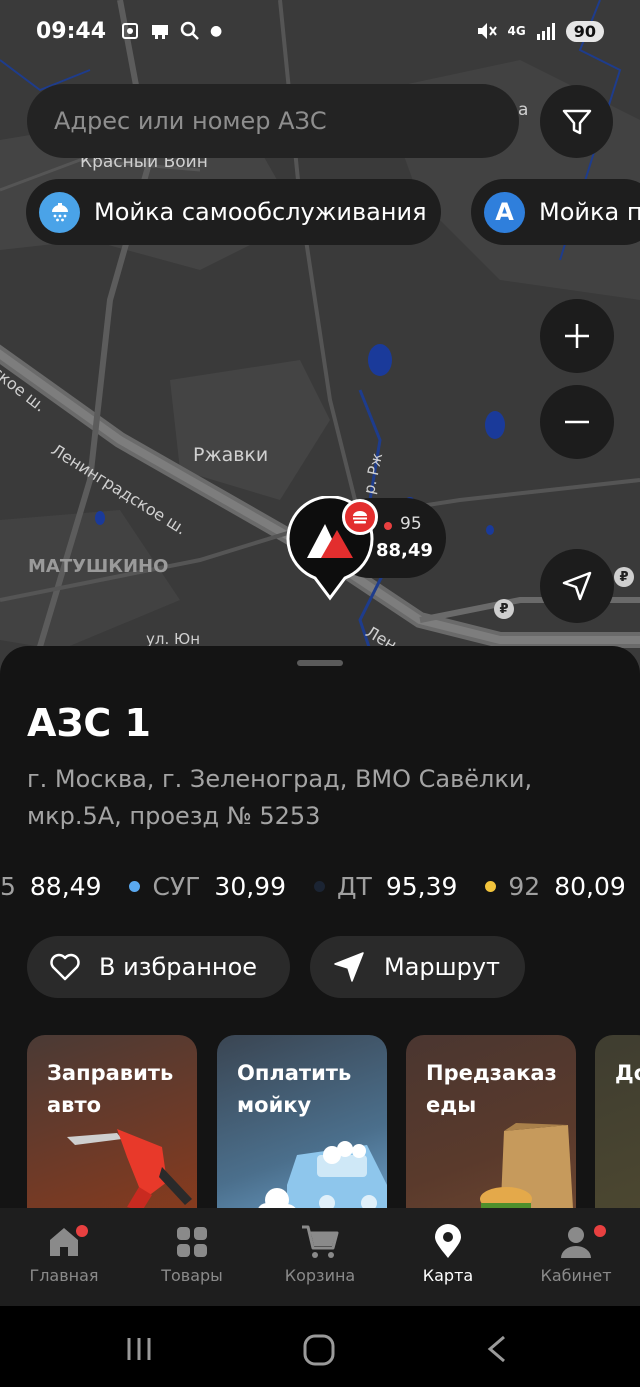 The width and height of the screenshot is (640, 1387). Describe the element at coordinates (302, 1121) in the screenshot. I see `card-pay-wash: Оплатить мойку` at that location.